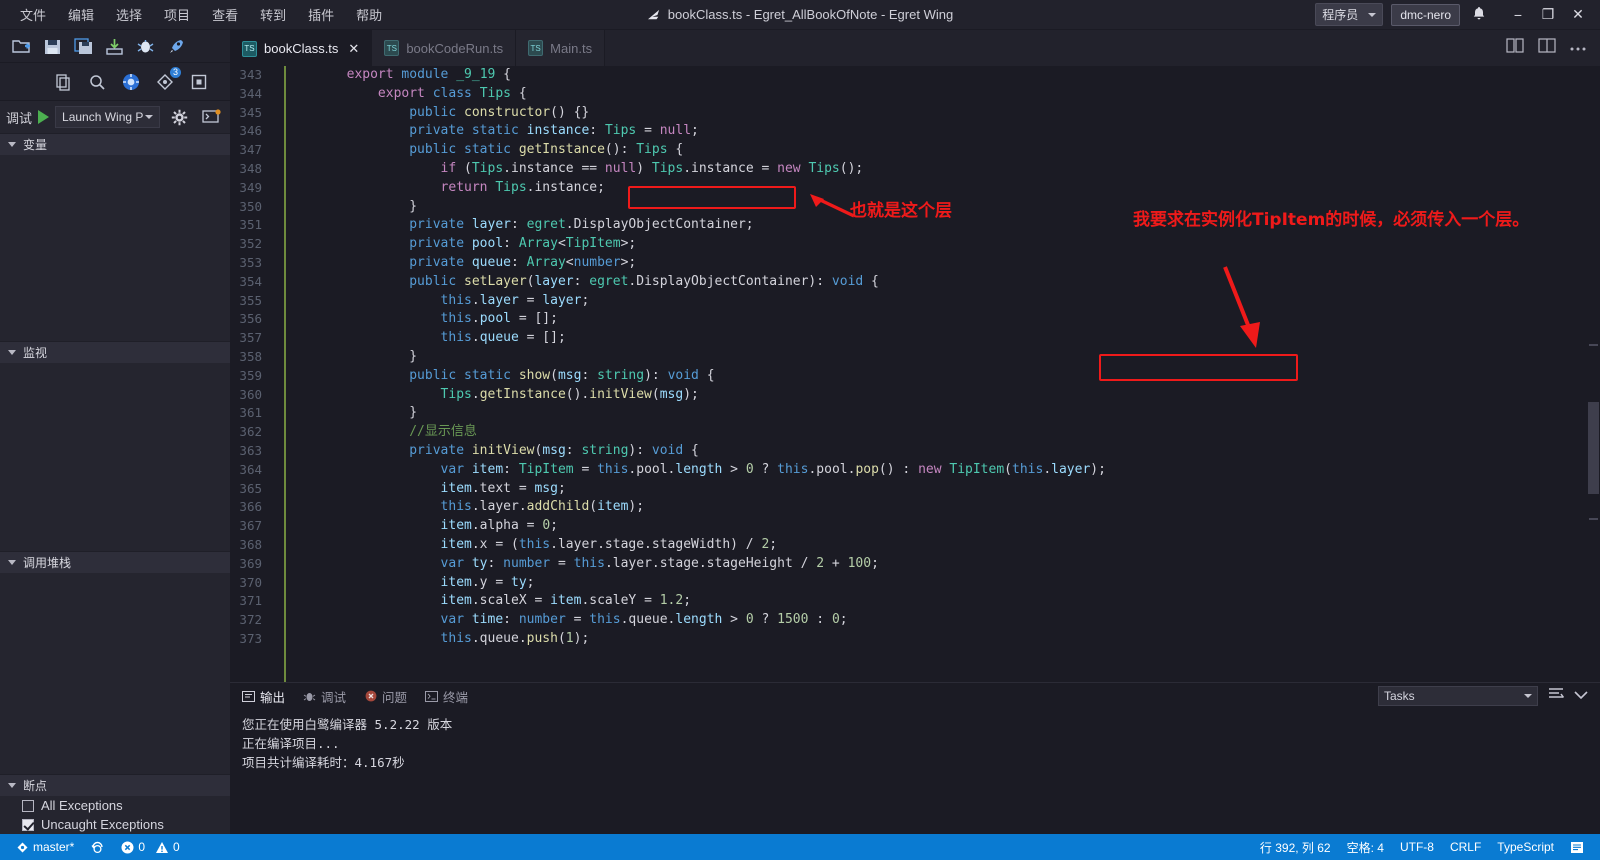 The height and width of the screenshot is (860, 1600). What do you see at coordinates (324, 696) in the screenshot?
I see `panel-tab-debug: 调试` at bounding box center [324, 696].